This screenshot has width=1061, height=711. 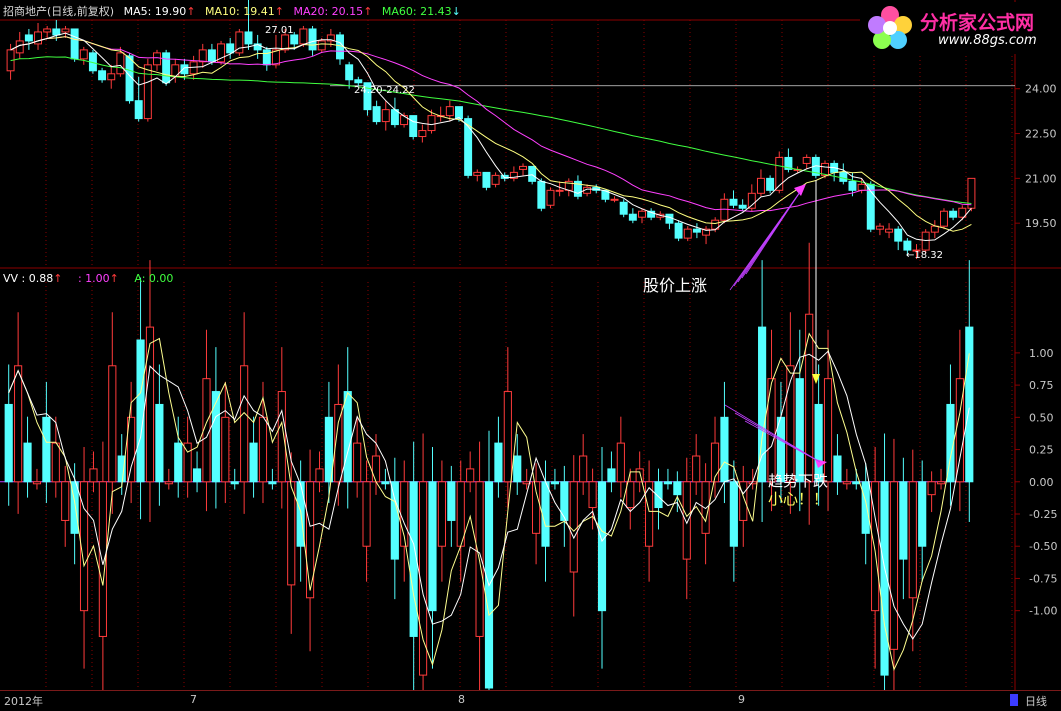 What do you see at coordinates (1043, 611) in the screenshot?
I see `indicator-tick-label: -1.00` at bounding box center [1043, 611].